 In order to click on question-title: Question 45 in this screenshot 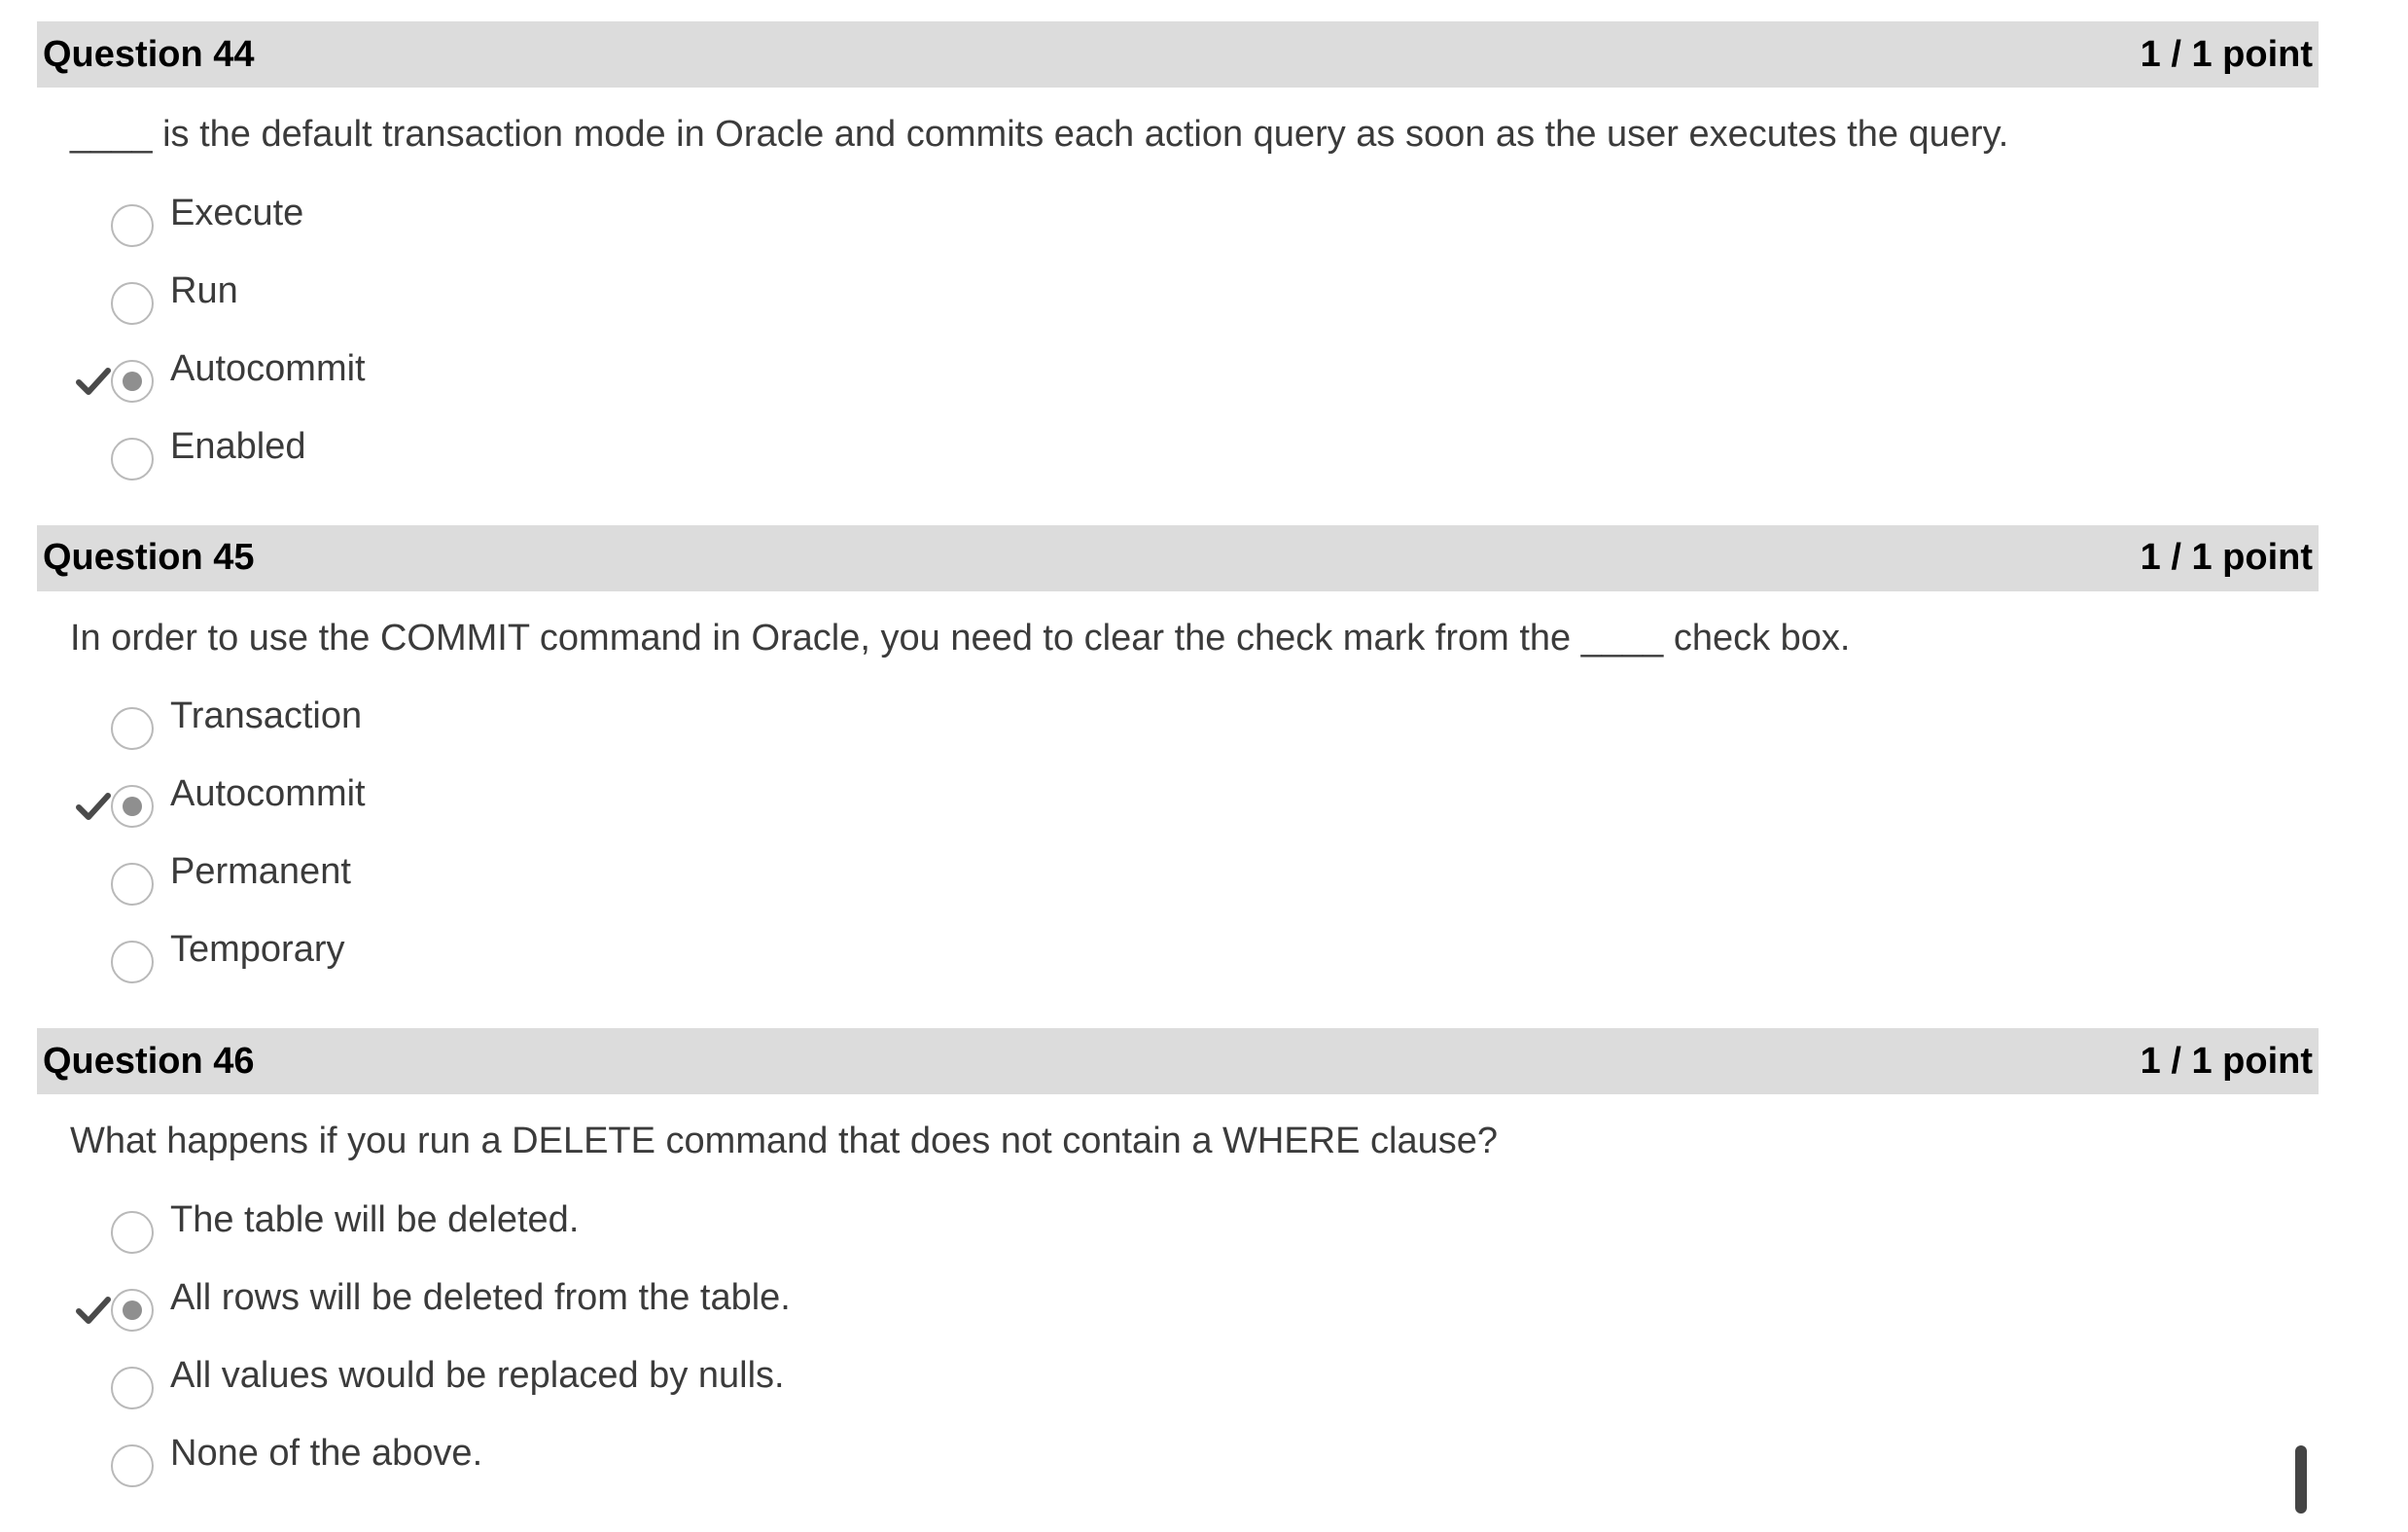, I will do `click(149, 558)`.